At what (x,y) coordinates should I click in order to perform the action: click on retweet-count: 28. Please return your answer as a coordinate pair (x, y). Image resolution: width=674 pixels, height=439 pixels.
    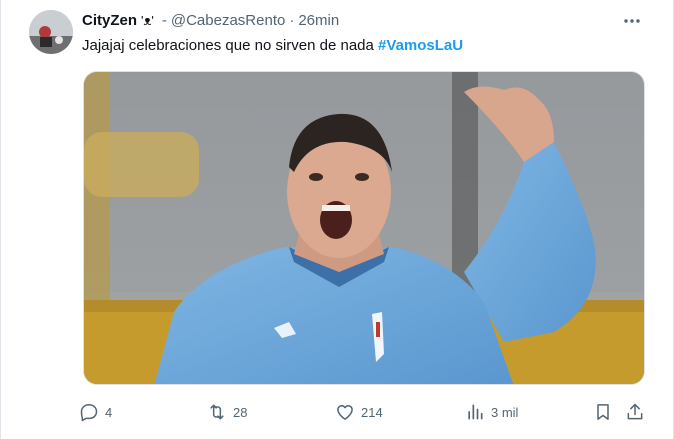
    Looking at the image, I should click on (240, 412).